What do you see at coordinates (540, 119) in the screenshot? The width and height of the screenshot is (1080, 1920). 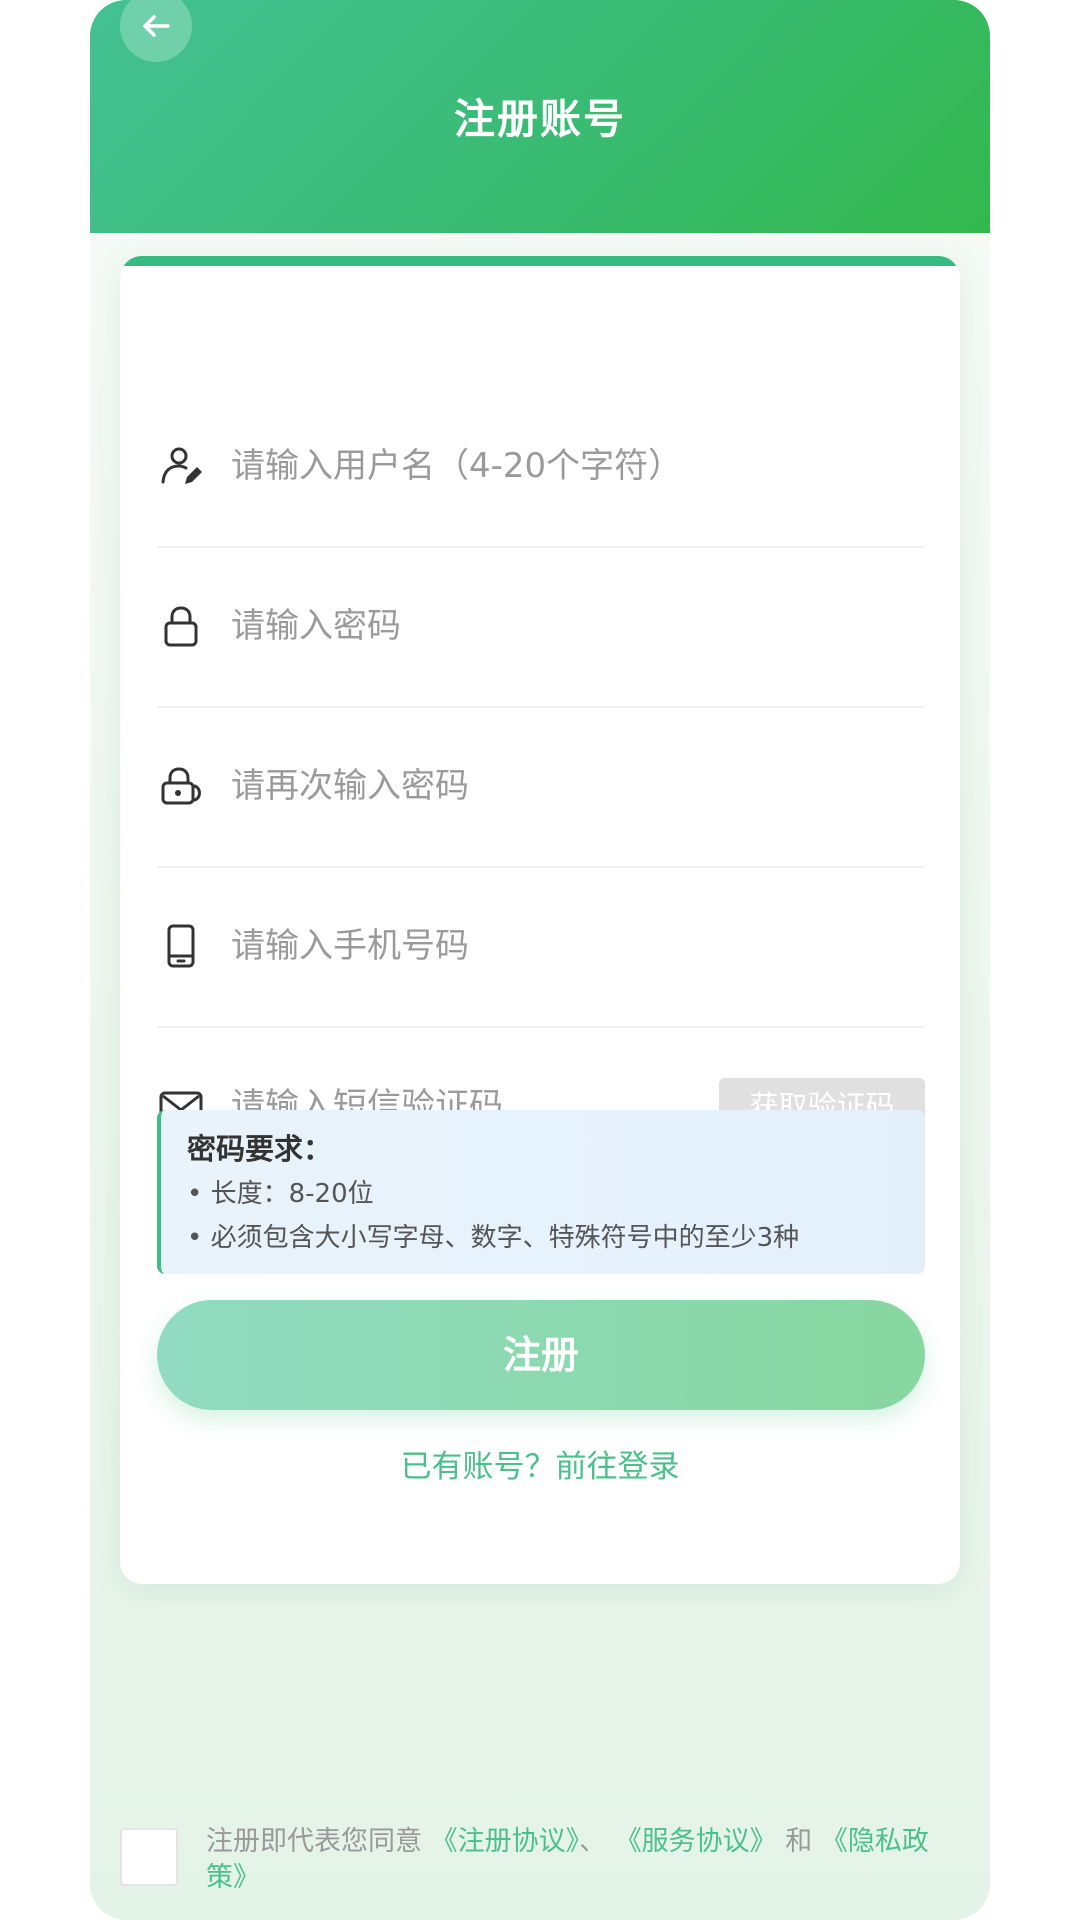 I see `page-title: 注册账号` at bounding box center [540, 119].